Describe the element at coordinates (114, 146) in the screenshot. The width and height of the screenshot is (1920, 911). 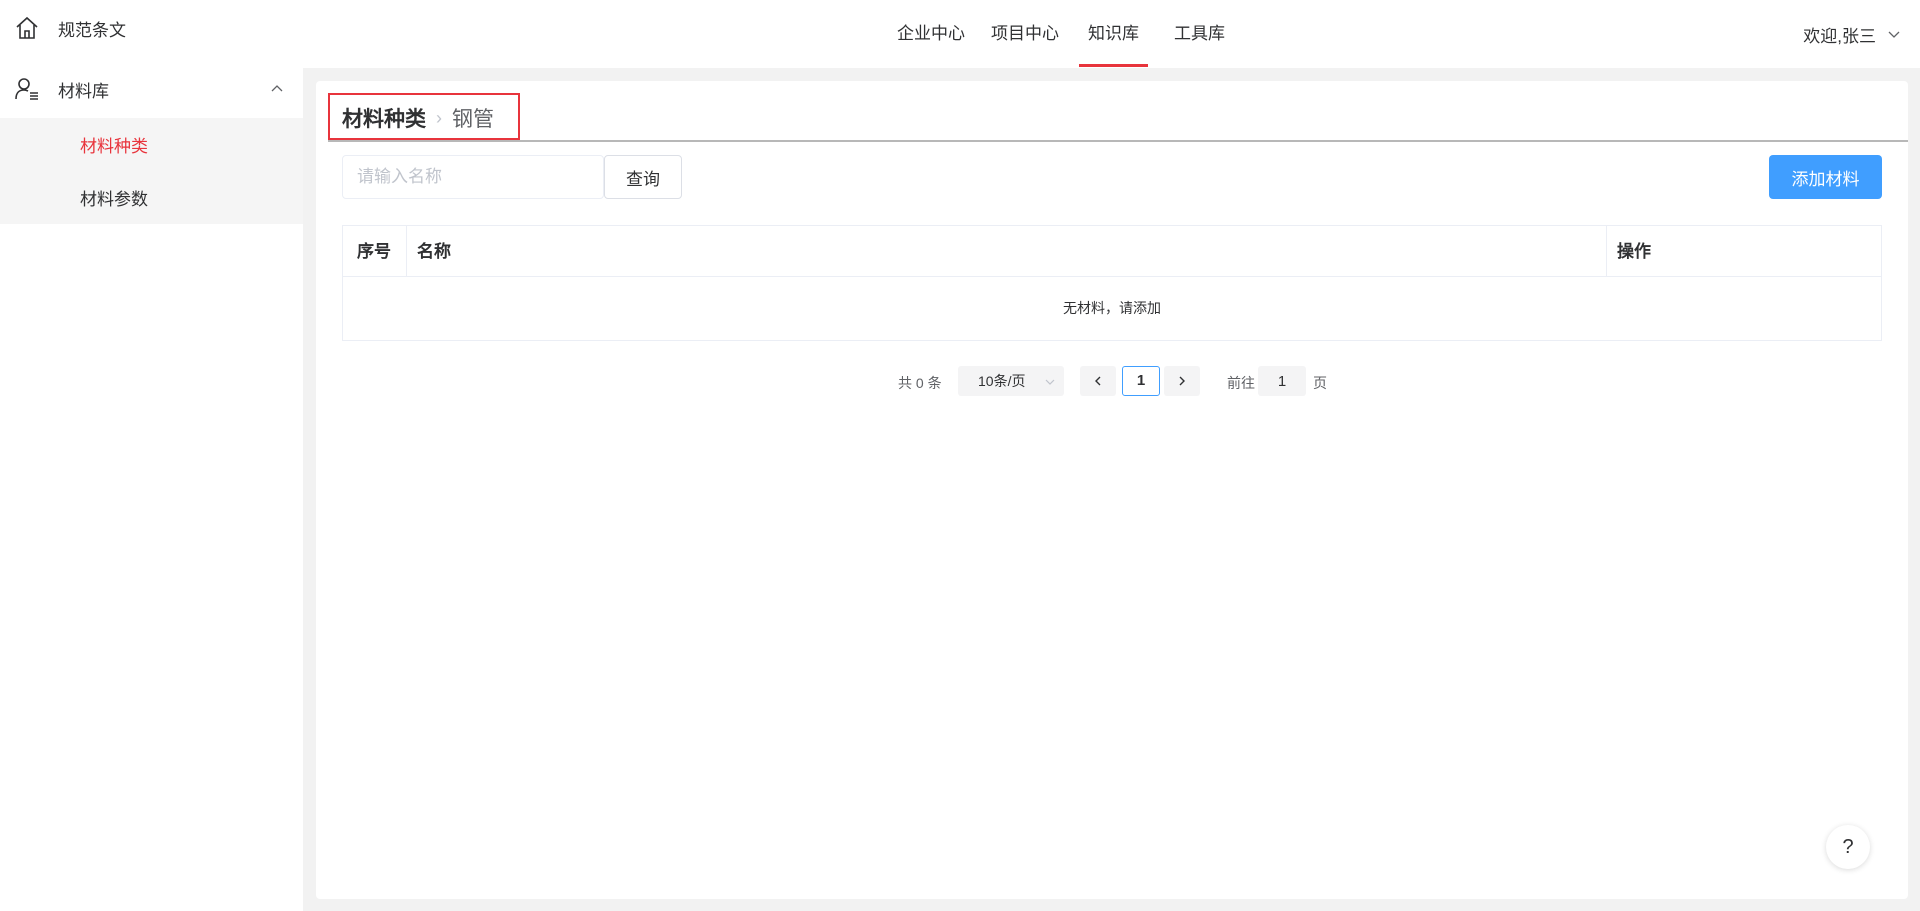
I see `sidebar-subitem-label: 材料种类` at that location.